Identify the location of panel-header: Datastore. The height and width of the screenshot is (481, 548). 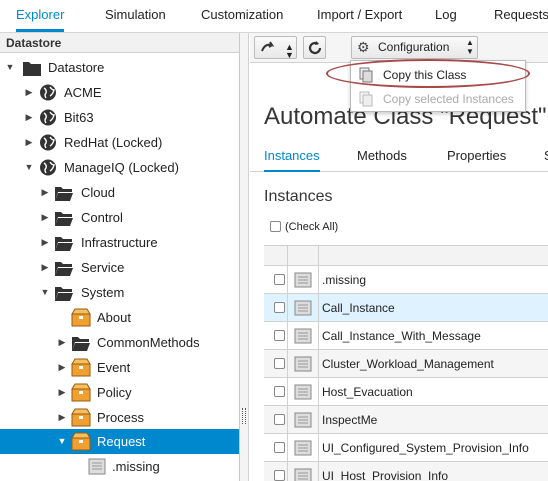
(119, 43).